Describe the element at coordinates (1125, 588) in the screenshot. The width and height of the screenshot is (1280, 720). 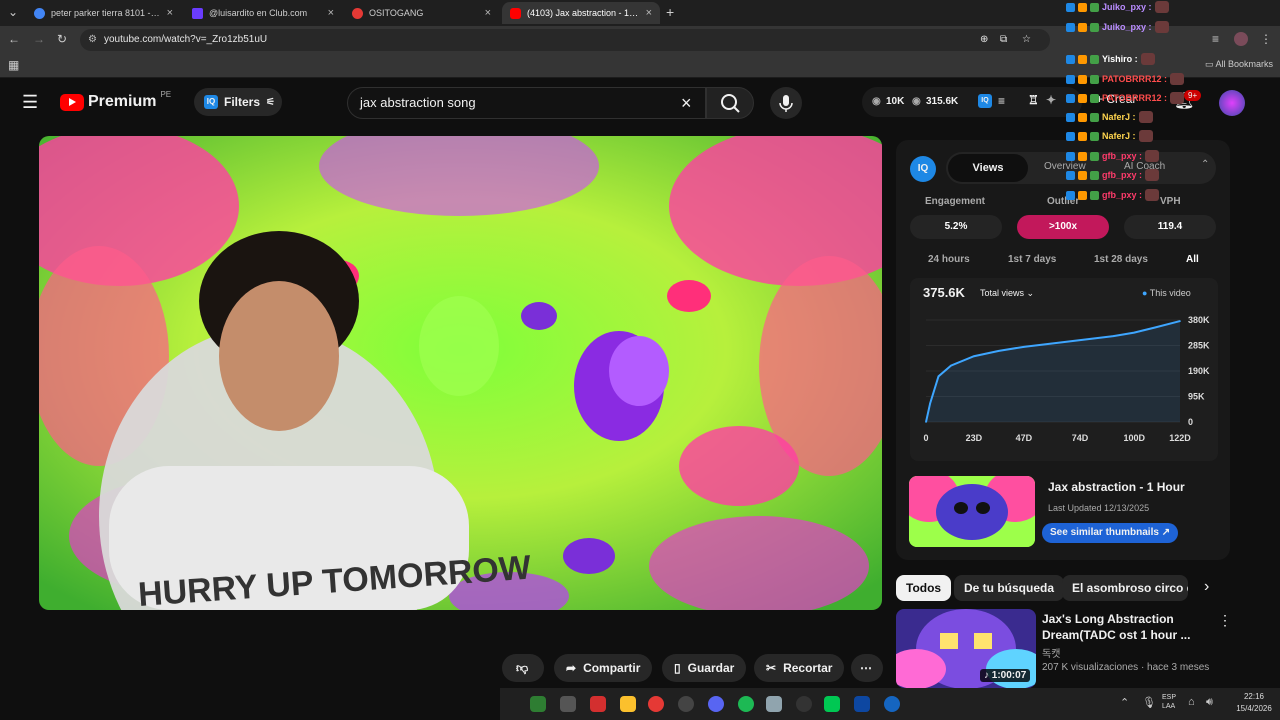
I see `chip-circus: El asombroso circo di` at that location.